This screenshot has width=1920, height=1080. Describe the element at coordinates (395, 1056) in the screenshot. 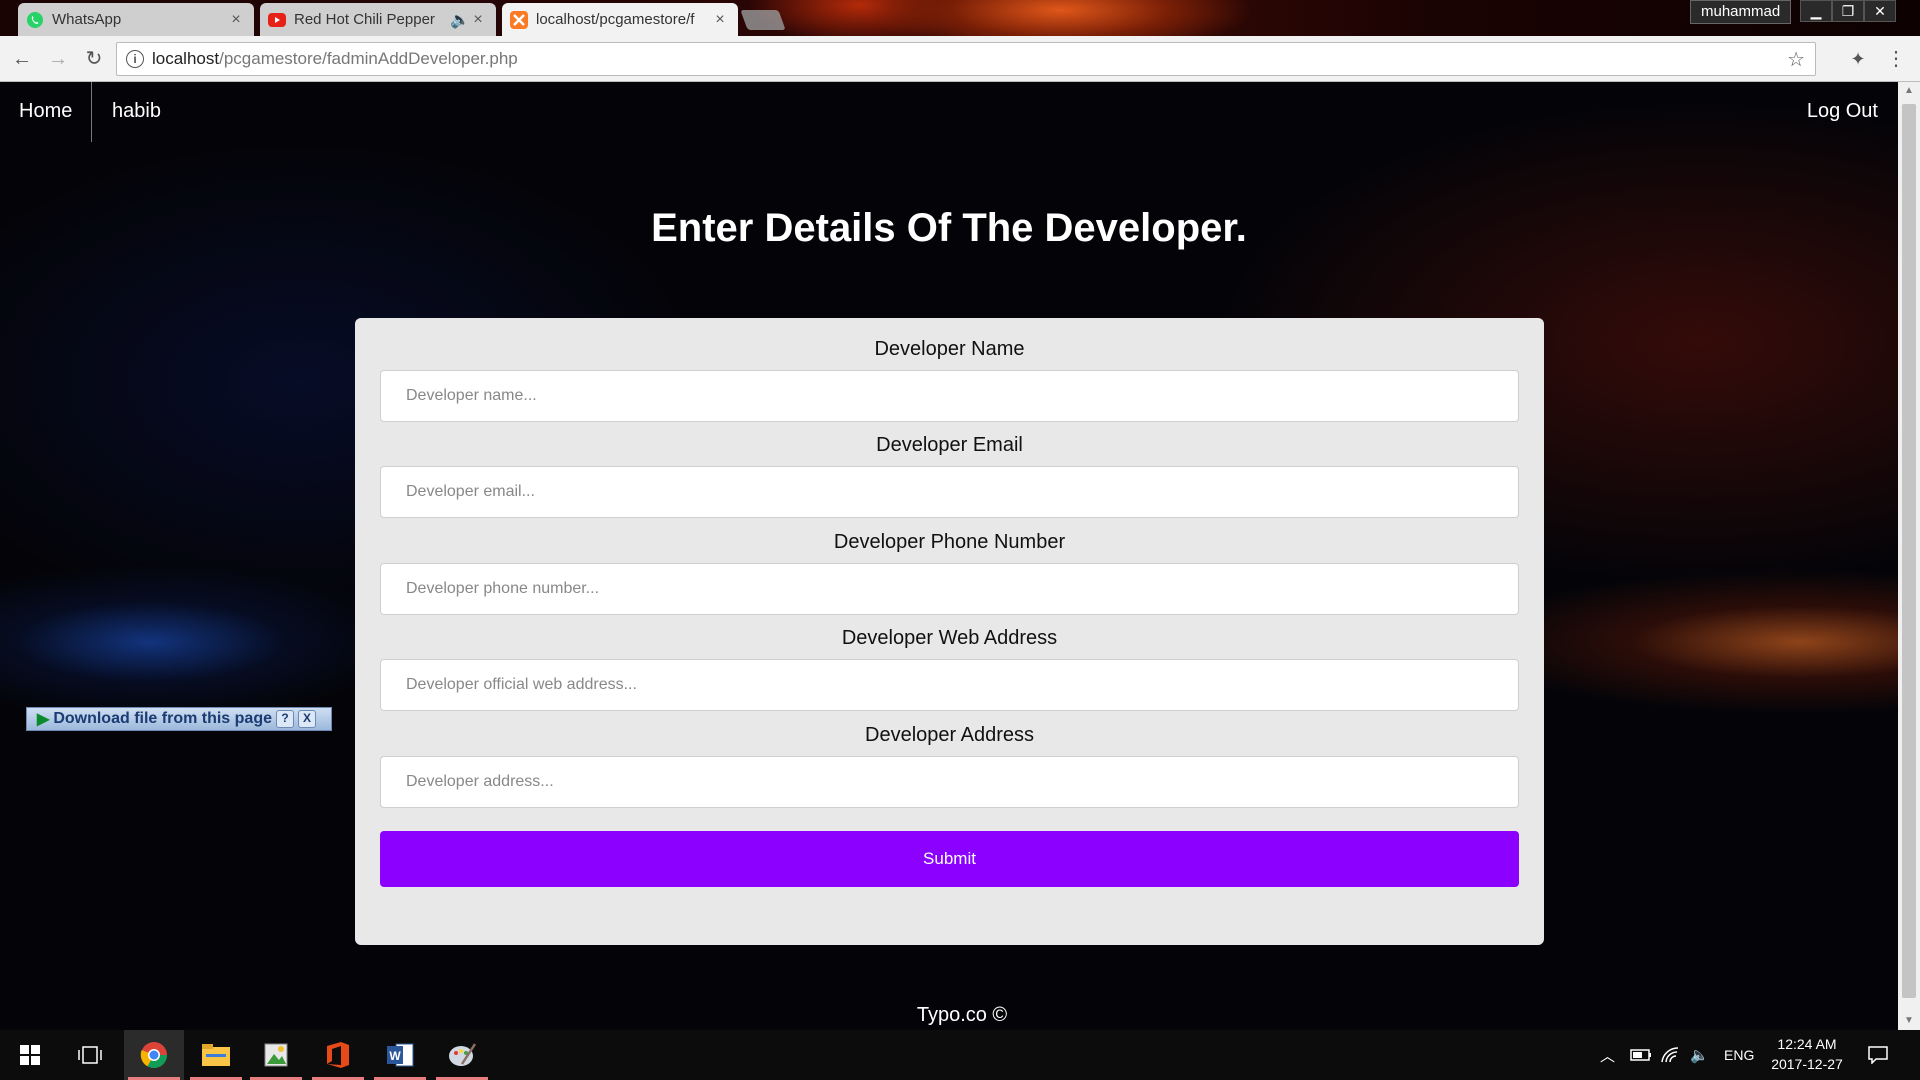

I see `svg-text: W` at that location.